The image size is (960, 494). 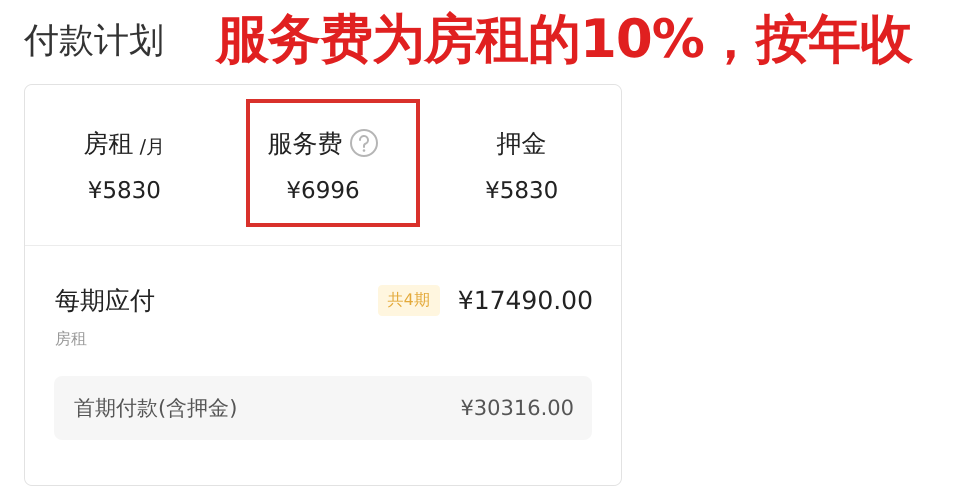 I want to click on fee-label: 服务费, so click(x=305, y=144).